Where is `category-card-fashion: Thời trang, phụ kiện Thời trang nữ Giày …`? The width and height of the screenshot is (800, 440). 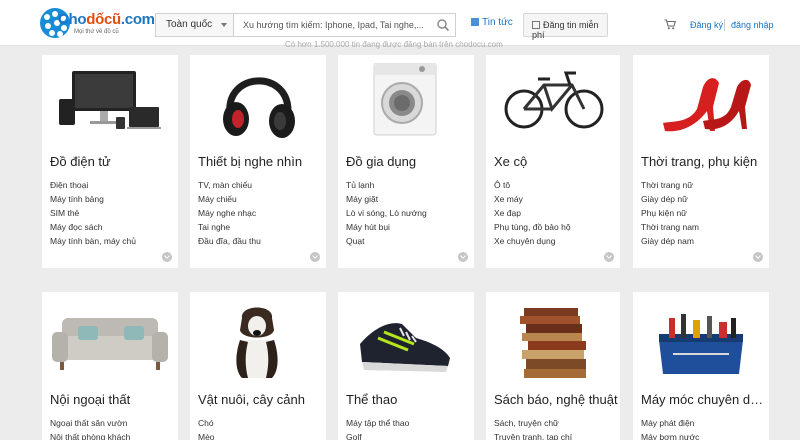 category-card-fashion: Thời trang, phụ kiện Thời trang nữ Giày … is located at coordinates (701, 161).